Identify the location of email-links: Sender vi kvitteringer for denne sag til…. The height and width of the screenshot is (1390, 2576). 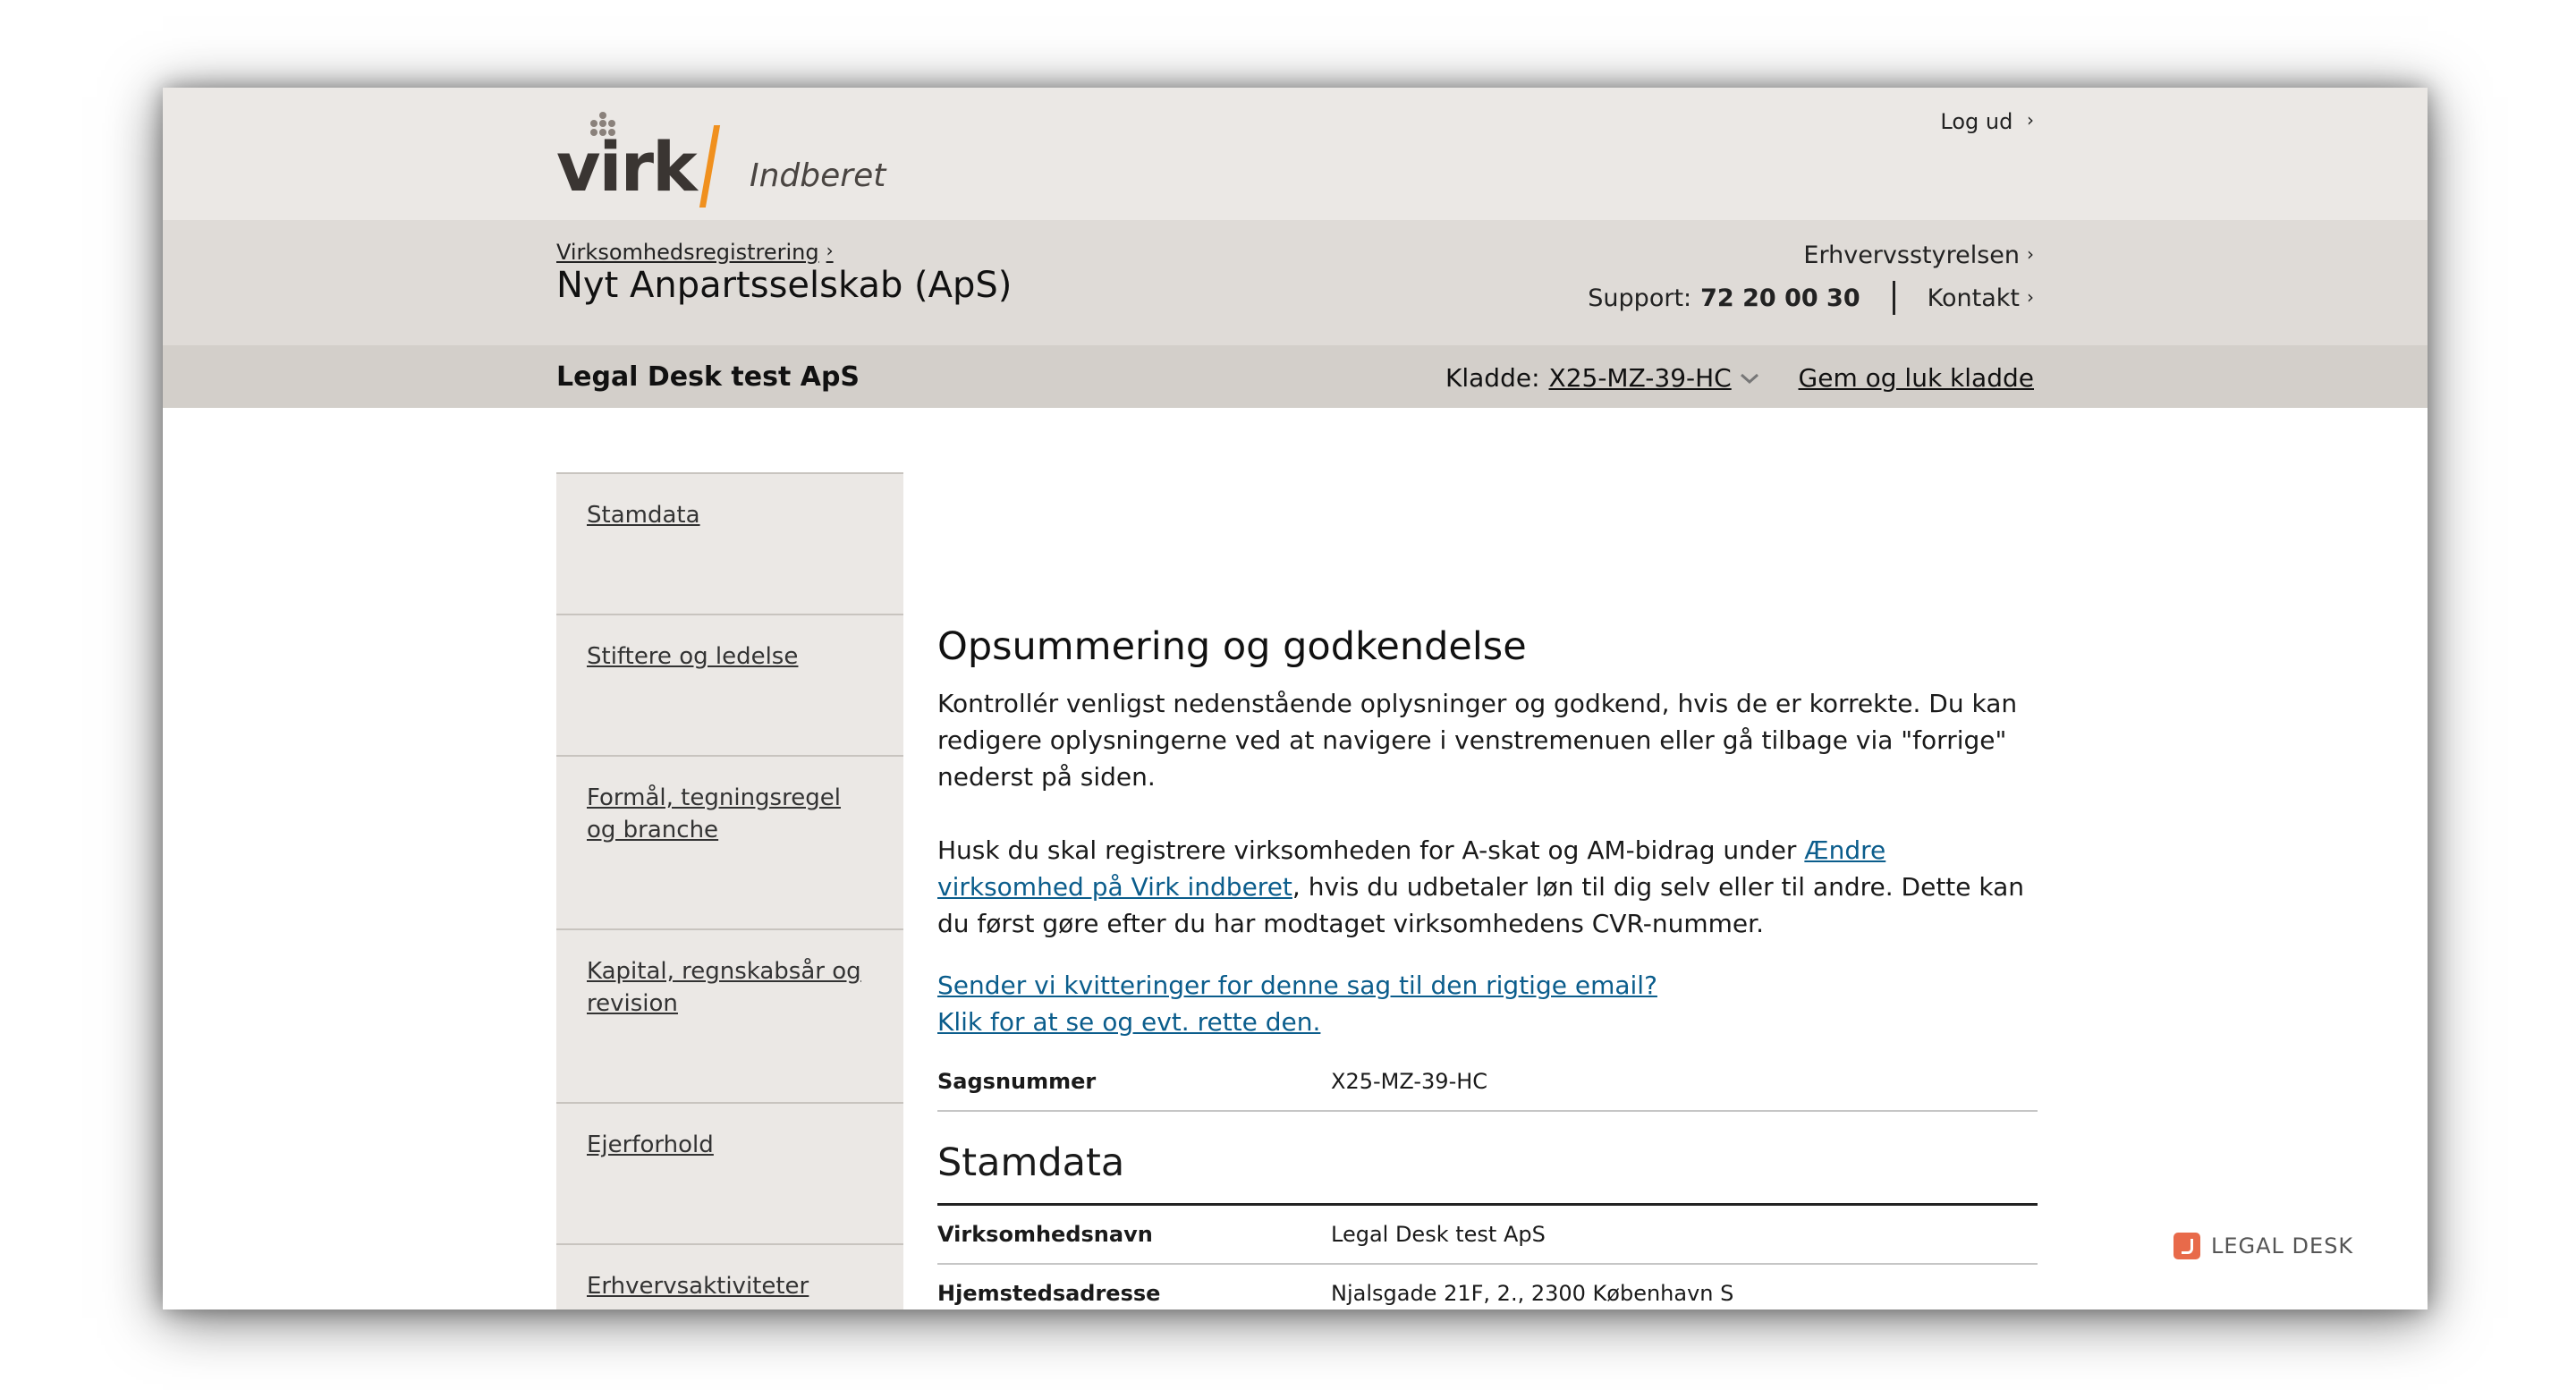
(1487, 1003).